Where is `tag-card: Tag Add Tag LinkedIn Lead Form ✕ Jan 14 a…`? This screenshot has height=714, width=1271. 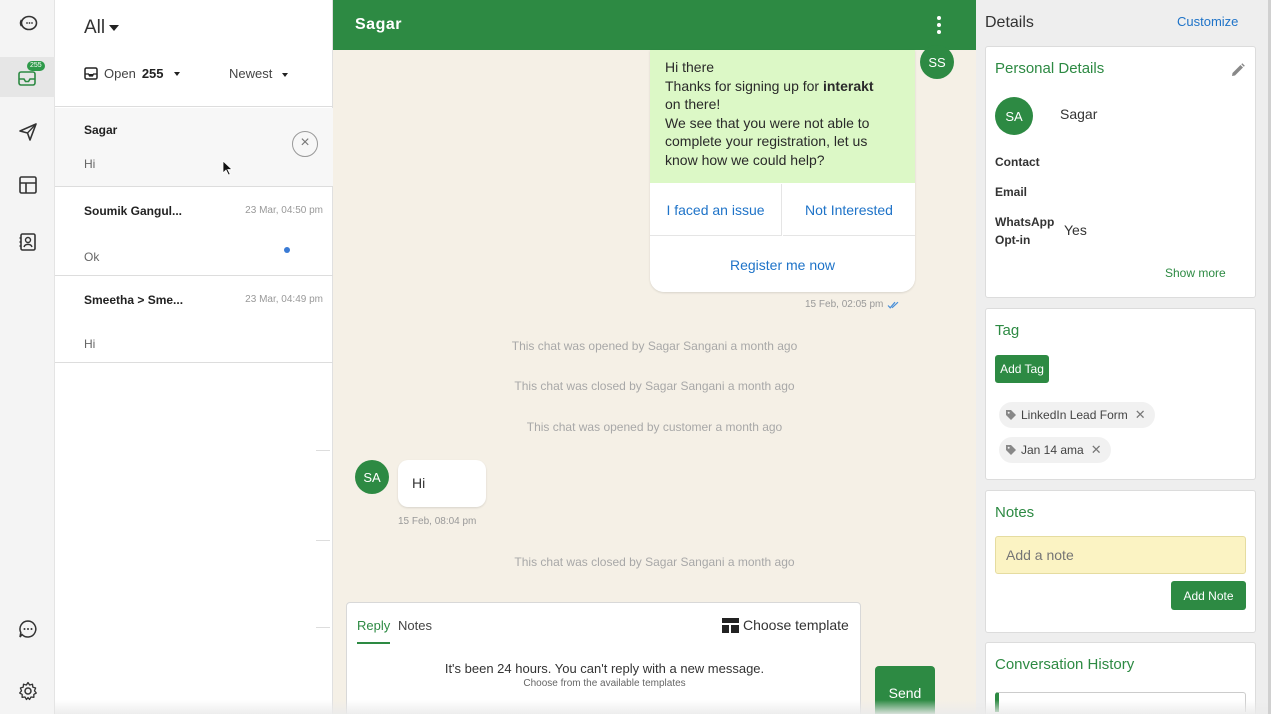 tag-card: Tag Add Tag LinkedIn Lead Form ✕ Jan 14 a… is located at coordinates (1120, 394).